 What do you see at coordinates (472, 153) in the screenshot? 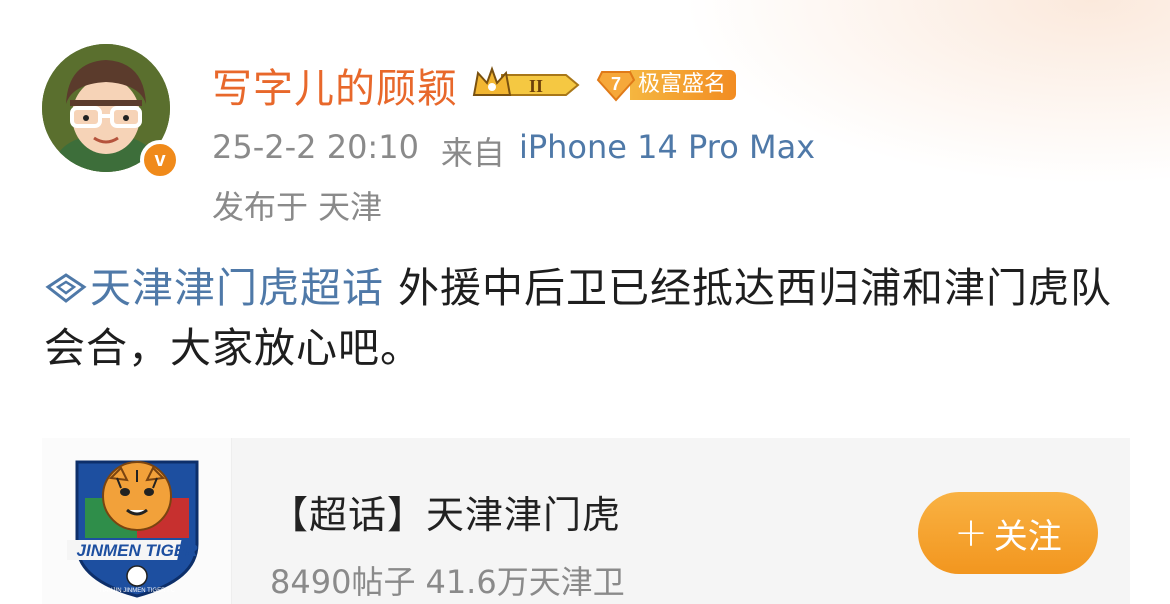
I see `source-prefix: 来自` at bounding box center [472, 153].